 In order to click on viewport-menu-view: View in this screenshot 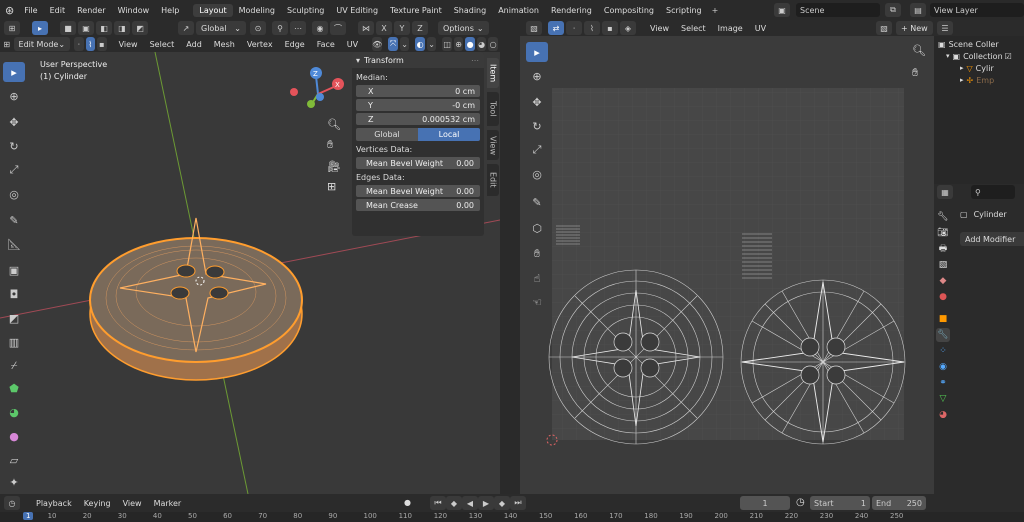, I will do `click(128, 44)`.